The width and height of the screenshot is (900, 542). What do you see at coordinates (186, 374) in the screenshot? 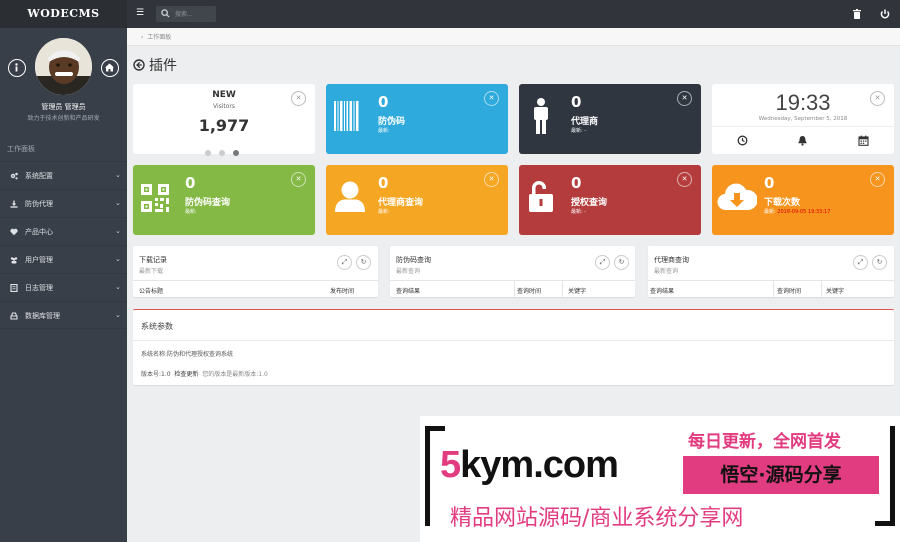
I see `check-update-link: 检查更新` at bounding box center [186, 374].